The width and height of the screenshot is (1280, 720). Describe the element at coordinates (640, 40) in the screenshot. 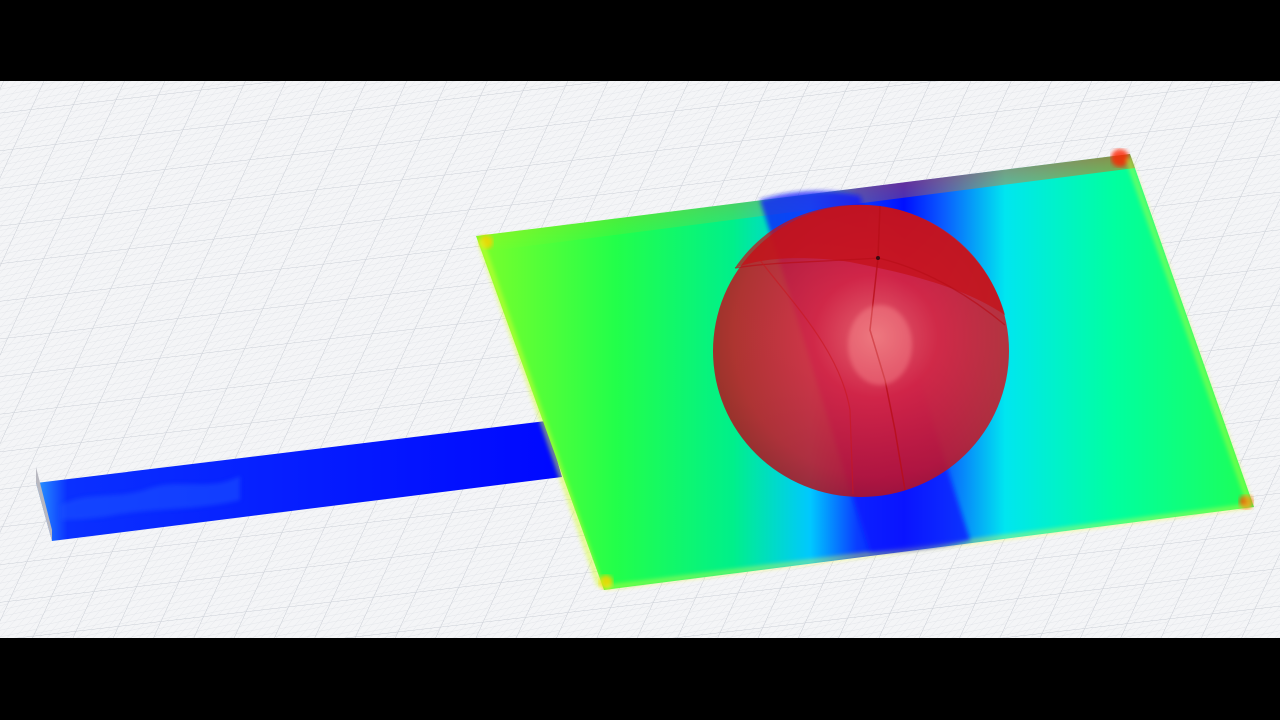

I see `letterbox-top` at that location.